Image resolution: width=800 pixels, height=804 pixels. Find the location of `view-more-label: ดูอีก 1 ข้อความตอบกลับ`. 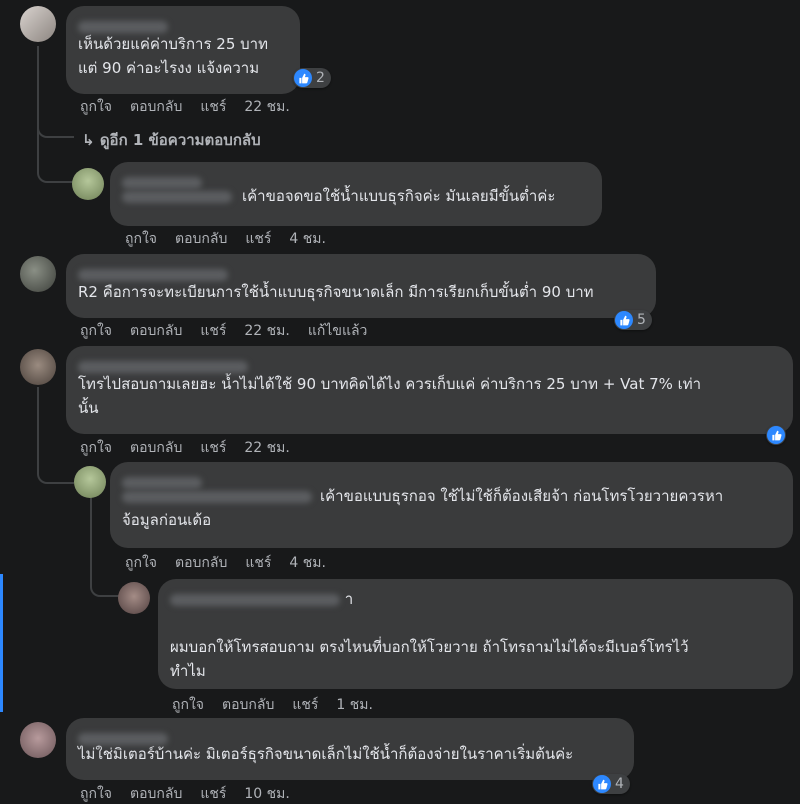

view-more-label: ดูอีก 1 ข้อความตอบกลับ is located at coordinates (180, 140).